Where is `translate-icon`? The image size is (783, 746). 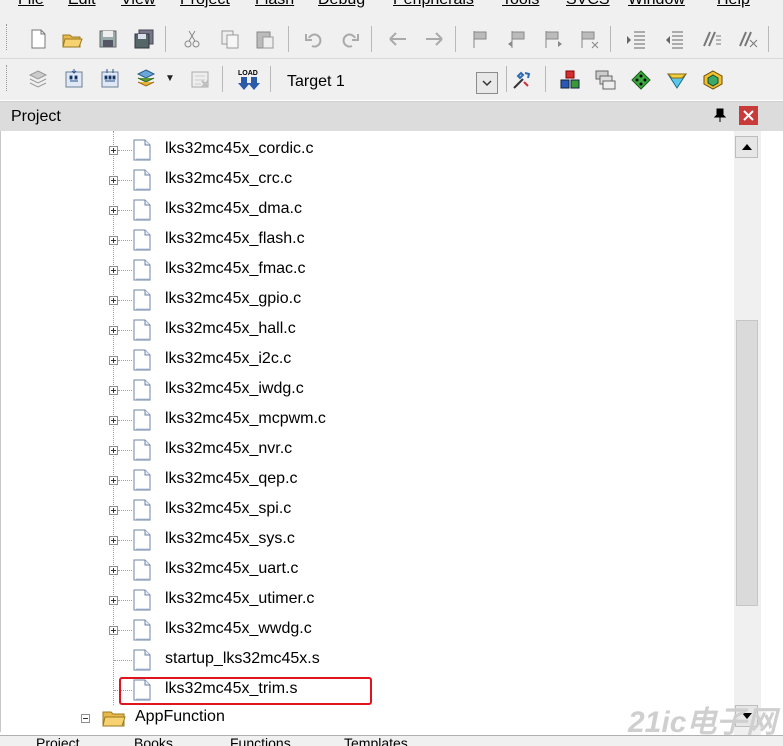 translate-icon is located at coordinates (38, 79).